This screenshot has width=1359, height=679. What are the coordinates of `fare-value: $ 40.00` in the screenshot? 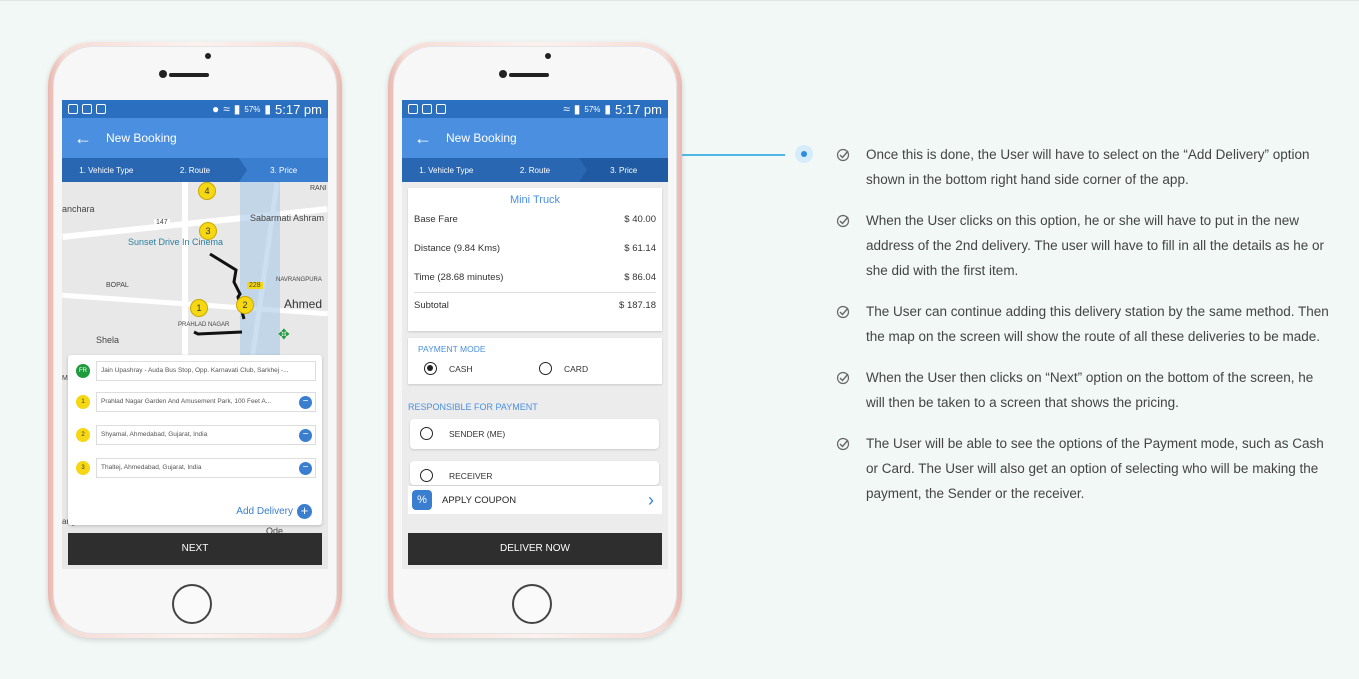 It's located at (640, 219).